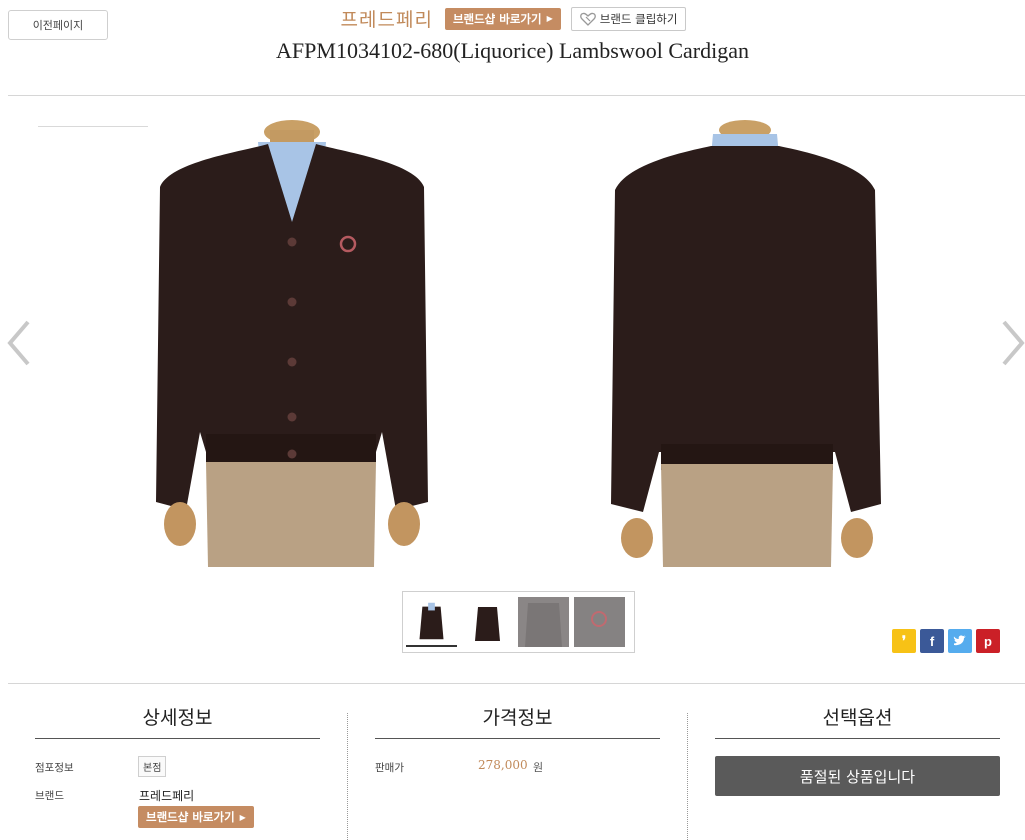 The width and height of the screenshot is (1025, 840). Describe the element at coordinates (389, 768) in the screenshot. I see `sale-price-label: 판매가` at that location.